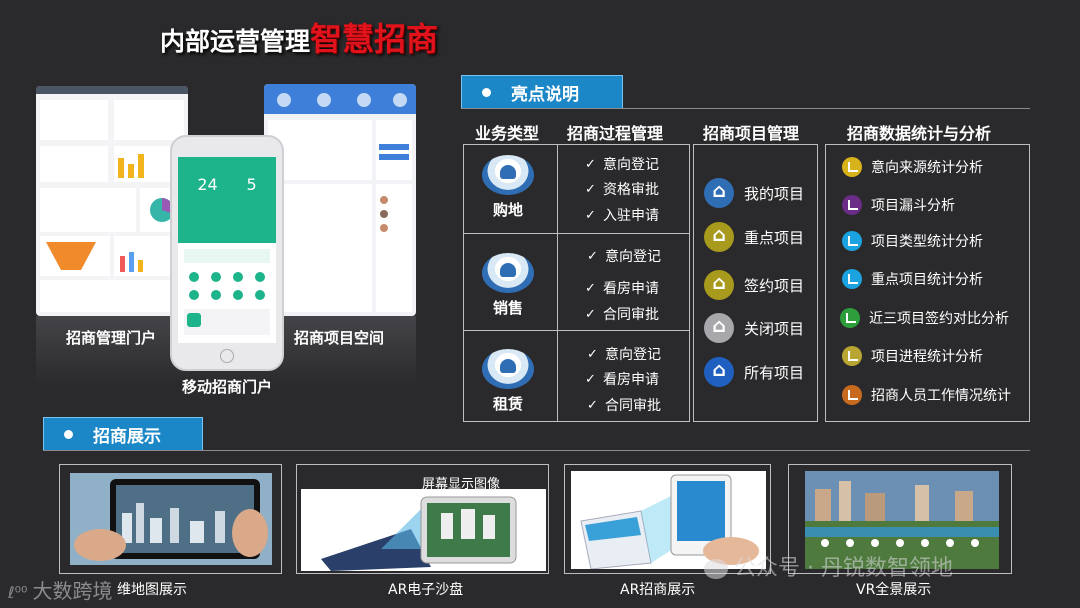 Image resolution: width=1080 pixels, height=608 pixels. I want to click on stat-label: 近三项目签约对比分析, so click(939, 319).